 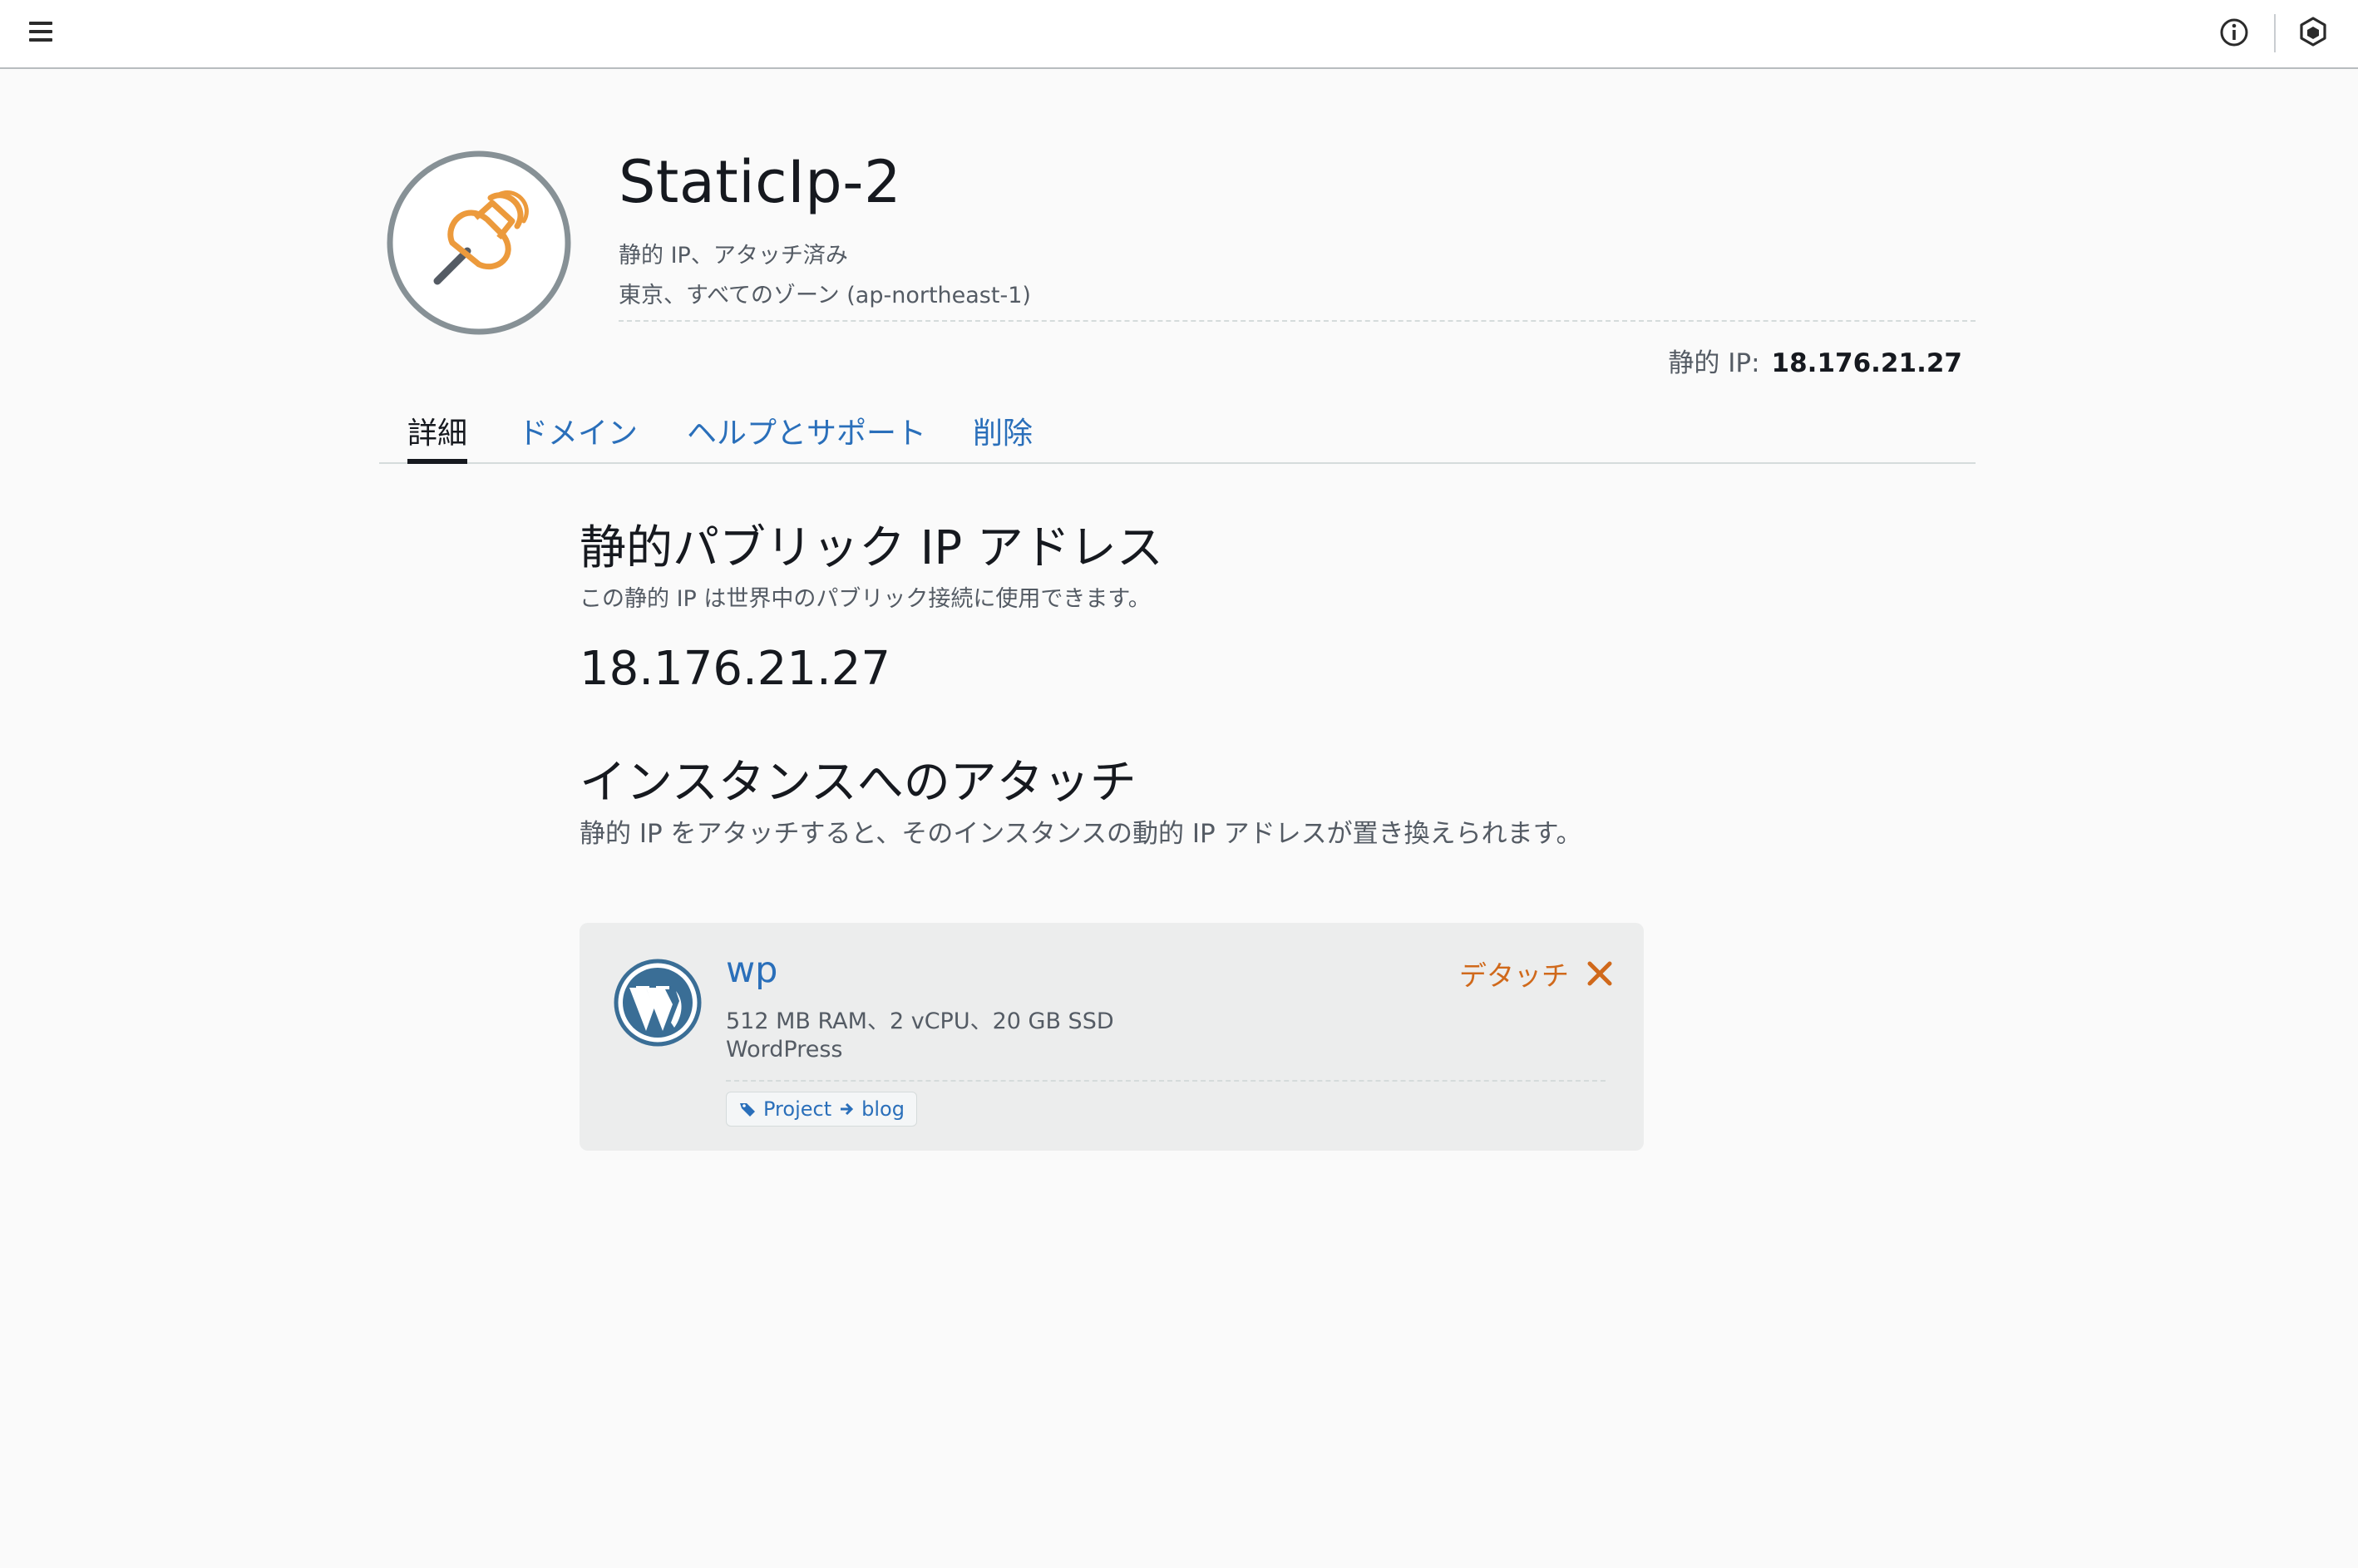 I want to click on tag-value: blog, so click(x=883, y=1109).